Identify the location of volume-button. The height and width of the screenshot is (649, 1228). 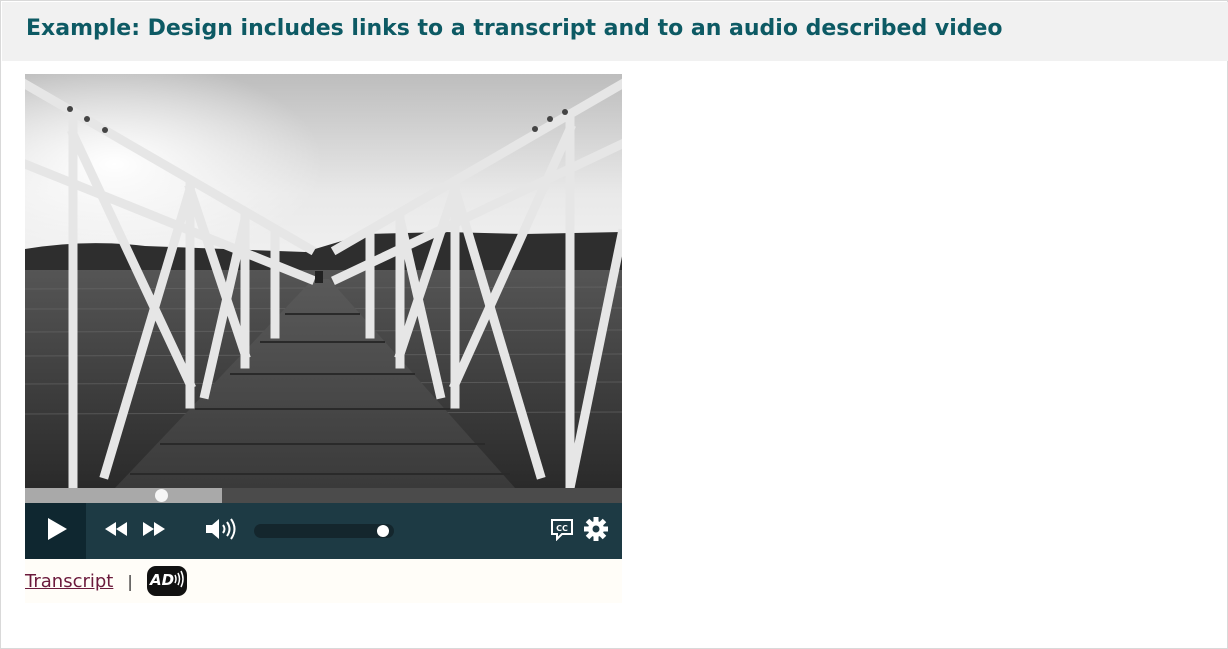
(222, 531).